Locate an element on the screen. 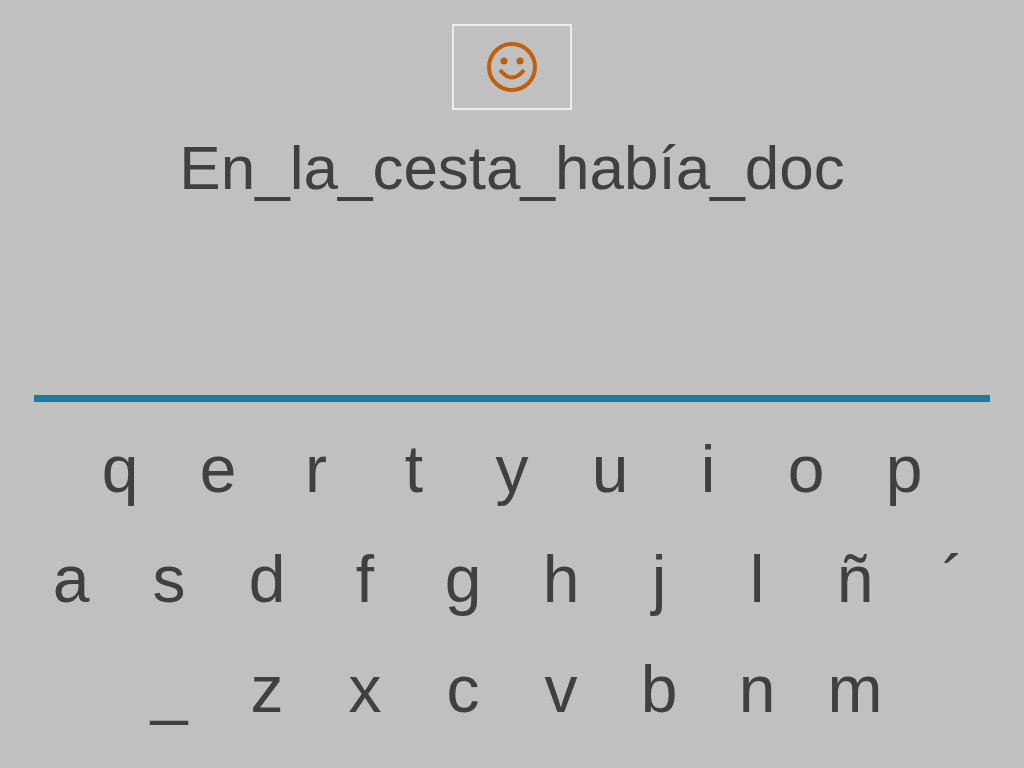  letter-key: u is located at coordinates (610, 469).